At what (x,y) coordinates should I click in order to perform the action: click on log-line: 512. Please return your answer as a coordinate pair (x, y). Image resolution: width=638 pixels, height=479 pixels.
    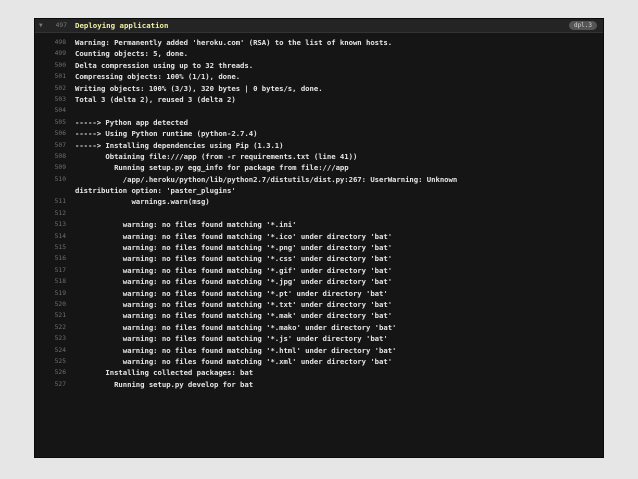
    Looking at the image, I should click on (319, 213).